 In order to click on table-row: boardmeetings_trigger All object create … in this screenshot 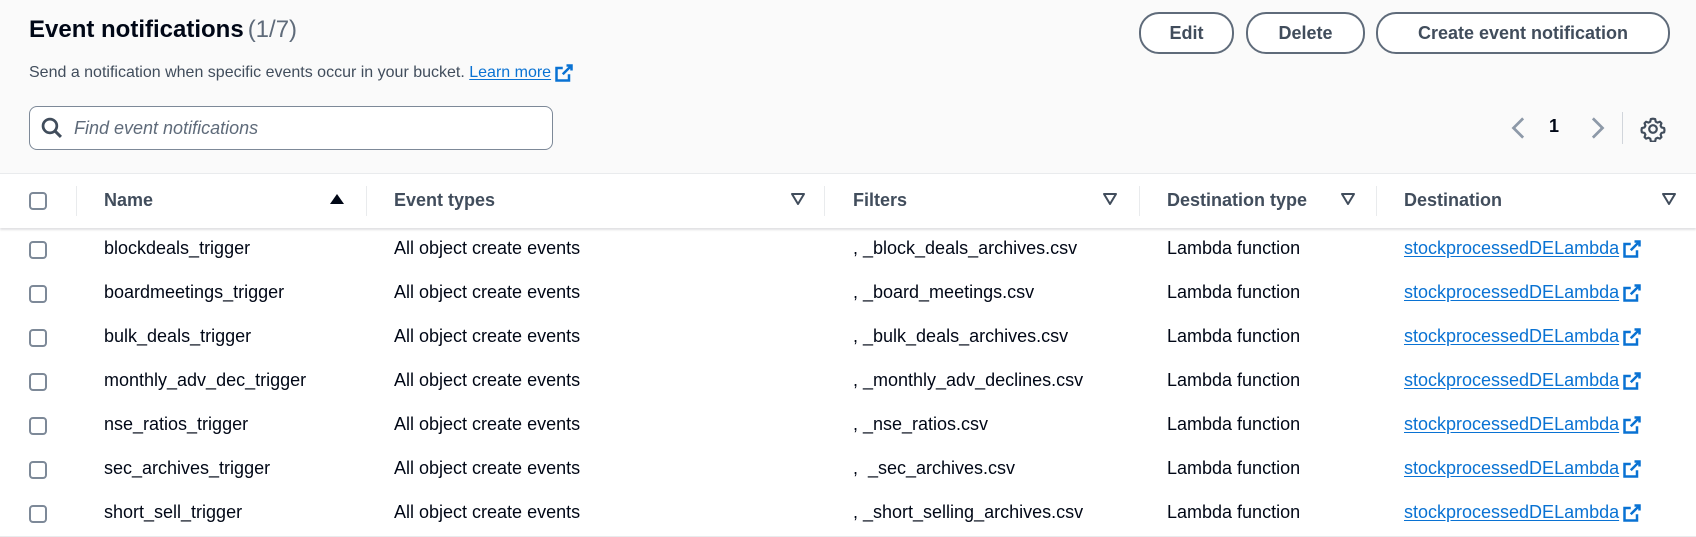, I will do `click(848, 294)`.